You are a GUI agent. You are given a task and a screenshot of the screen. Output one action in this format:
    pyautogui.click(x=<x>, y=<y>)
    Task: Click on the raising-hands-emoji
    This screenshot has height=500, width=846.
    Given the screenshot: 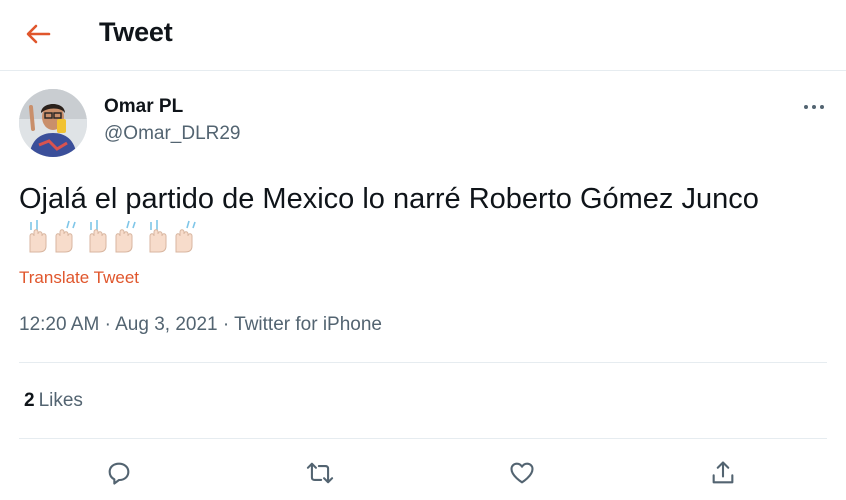 What is the action you would take?
    pyautogui.click(x=113, y=241)
    